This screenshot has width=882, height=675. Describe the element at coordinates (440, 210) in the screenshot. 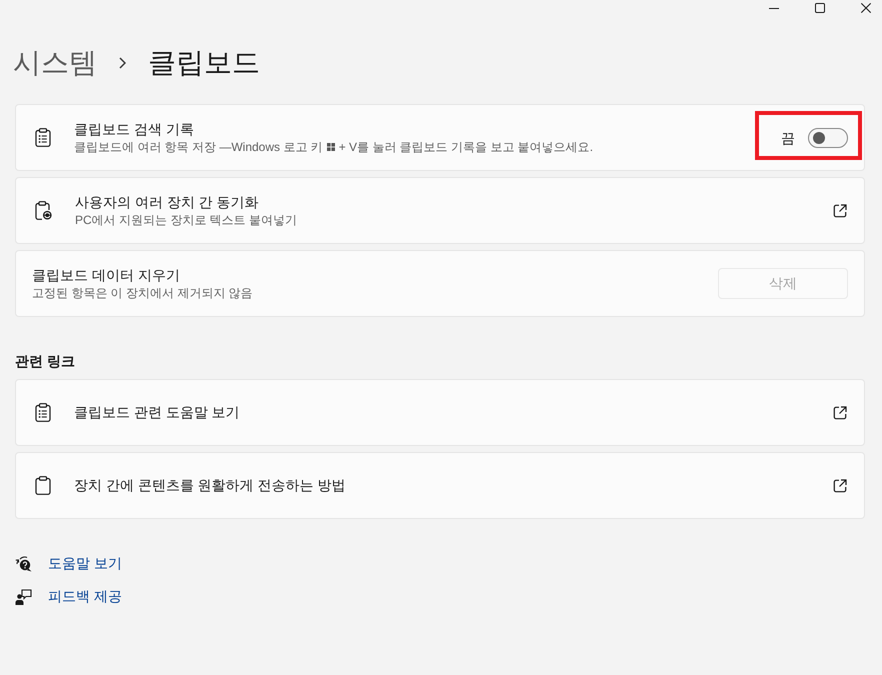

I see `setting-card: 사용자의 여러 장치 간 동기화 PC에서 지원되는 장치로 텍스트 붙여넣기` at that location.